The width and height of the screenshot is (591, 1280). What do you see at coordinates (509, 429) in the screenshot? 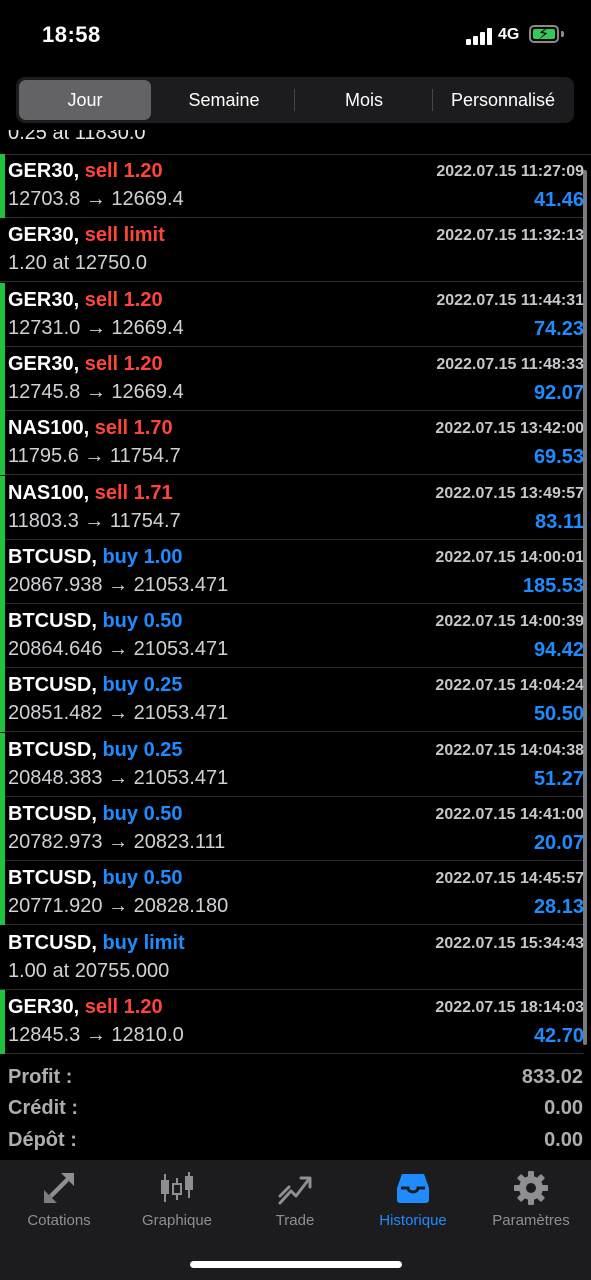
I see `deal-datetime: 2022.07.15 13:42:00` at bounding box center [509, 429].